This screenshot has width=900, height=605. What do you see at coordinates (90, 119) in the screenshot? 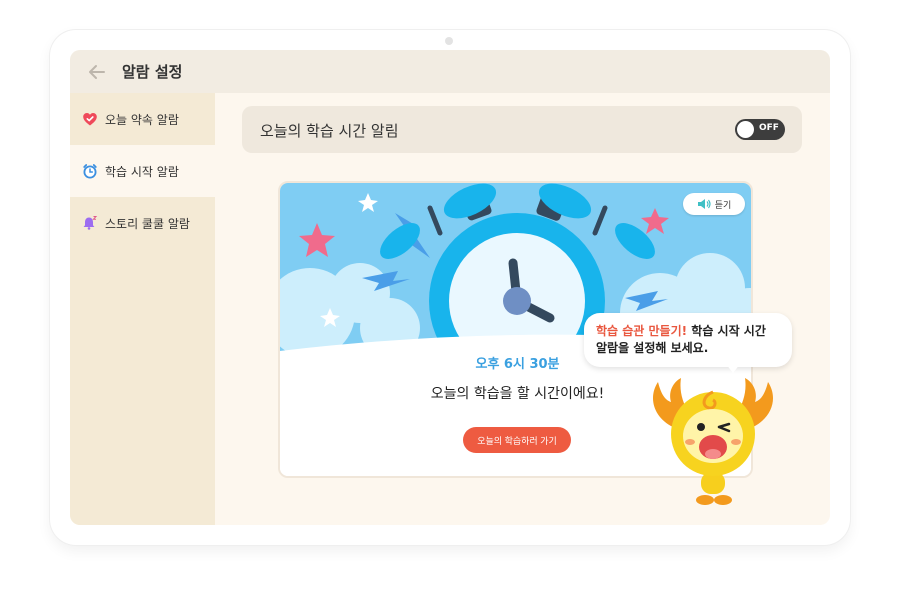
I see `heart-check-icon` at bounding box center [90, 119].